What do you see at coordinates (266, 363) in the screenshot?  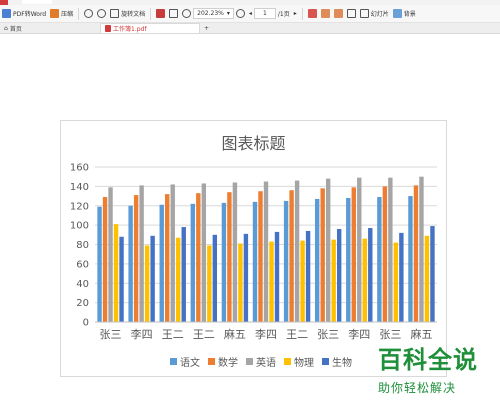 I see `legend-label: 英语` at bounding box center [266, 363].